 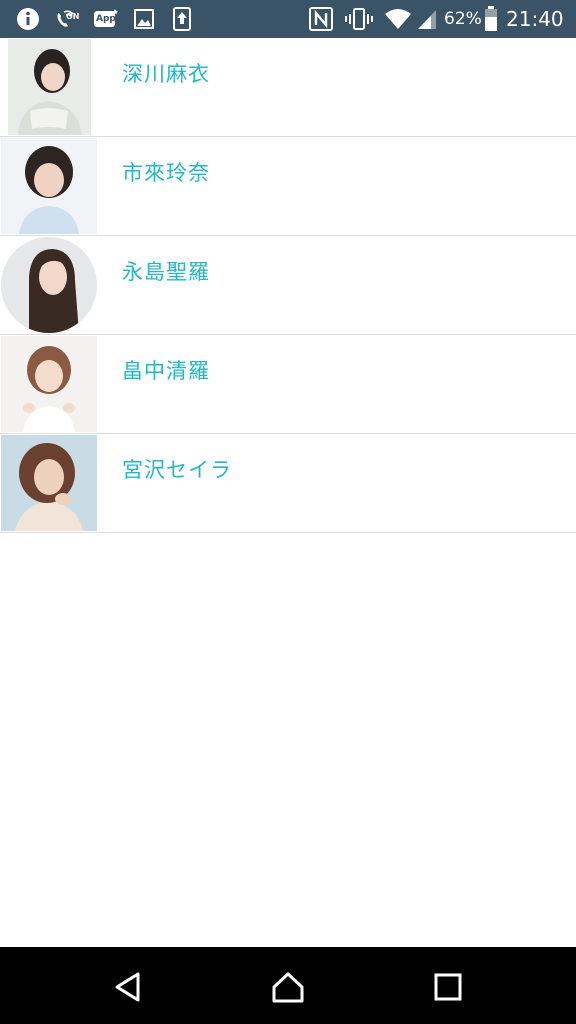 I want to click on portrait-avatar-round, so click(x=49, y=285).